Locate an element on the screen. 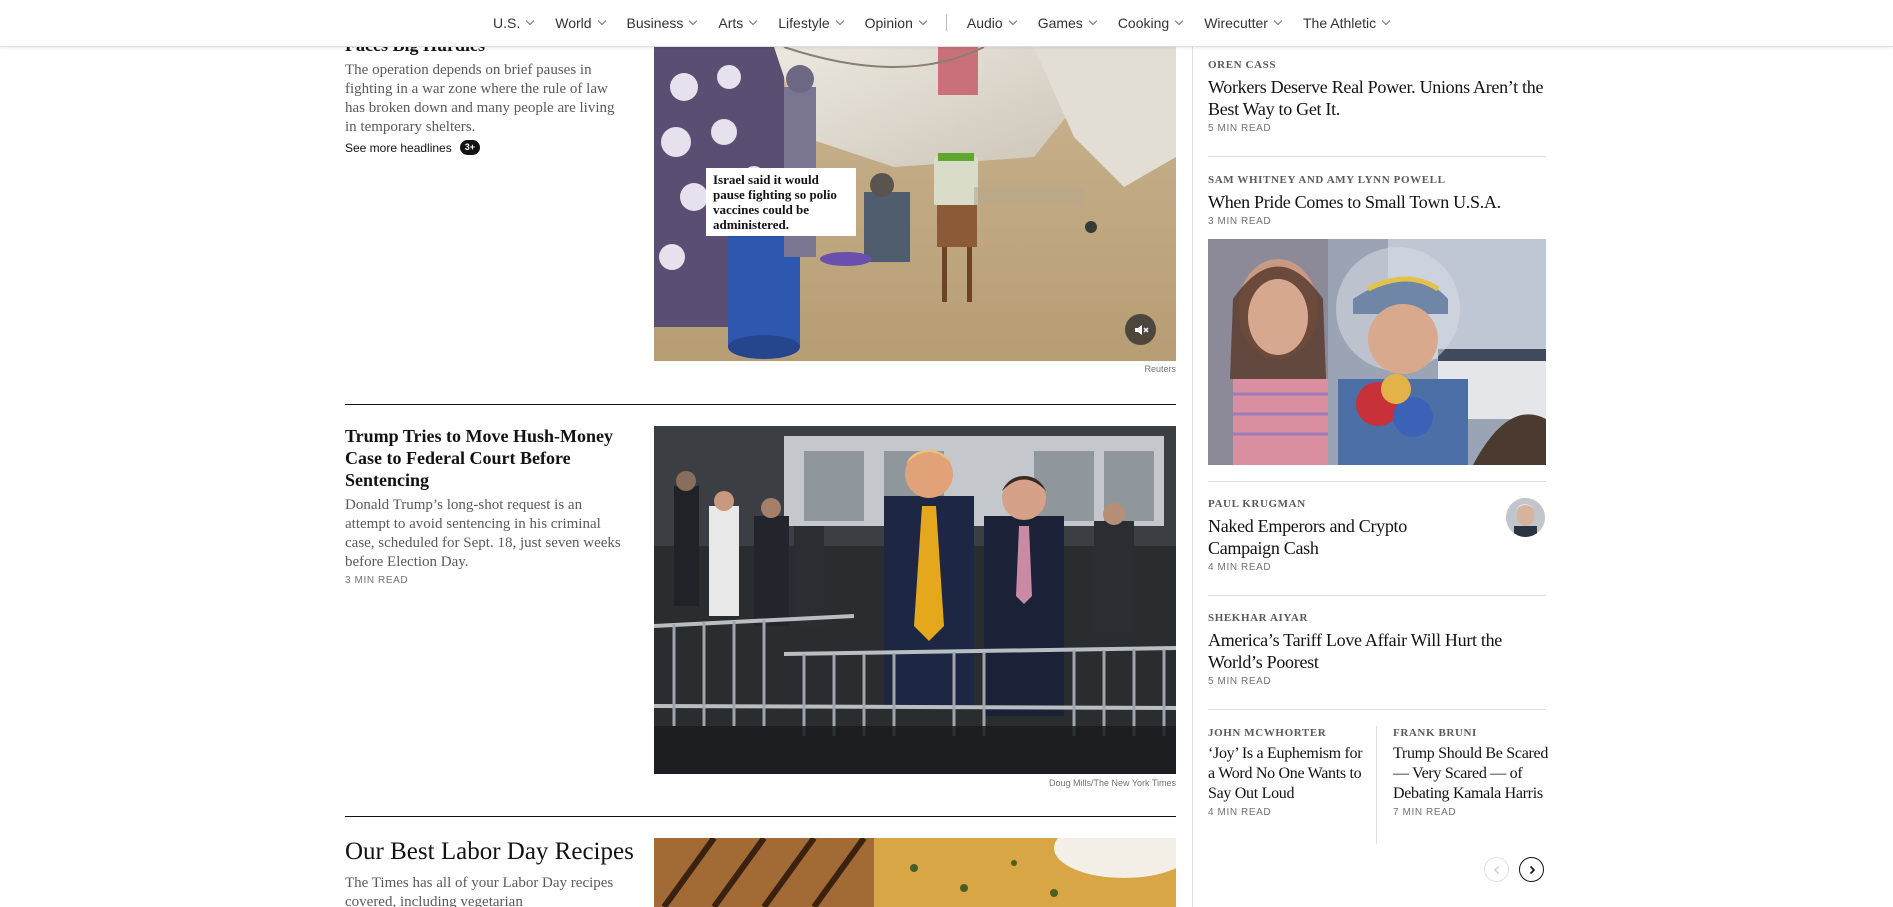 The width and height of the screenshot is (1893, 907). nav-item-games: Games is located at coordinates (1078, 23).